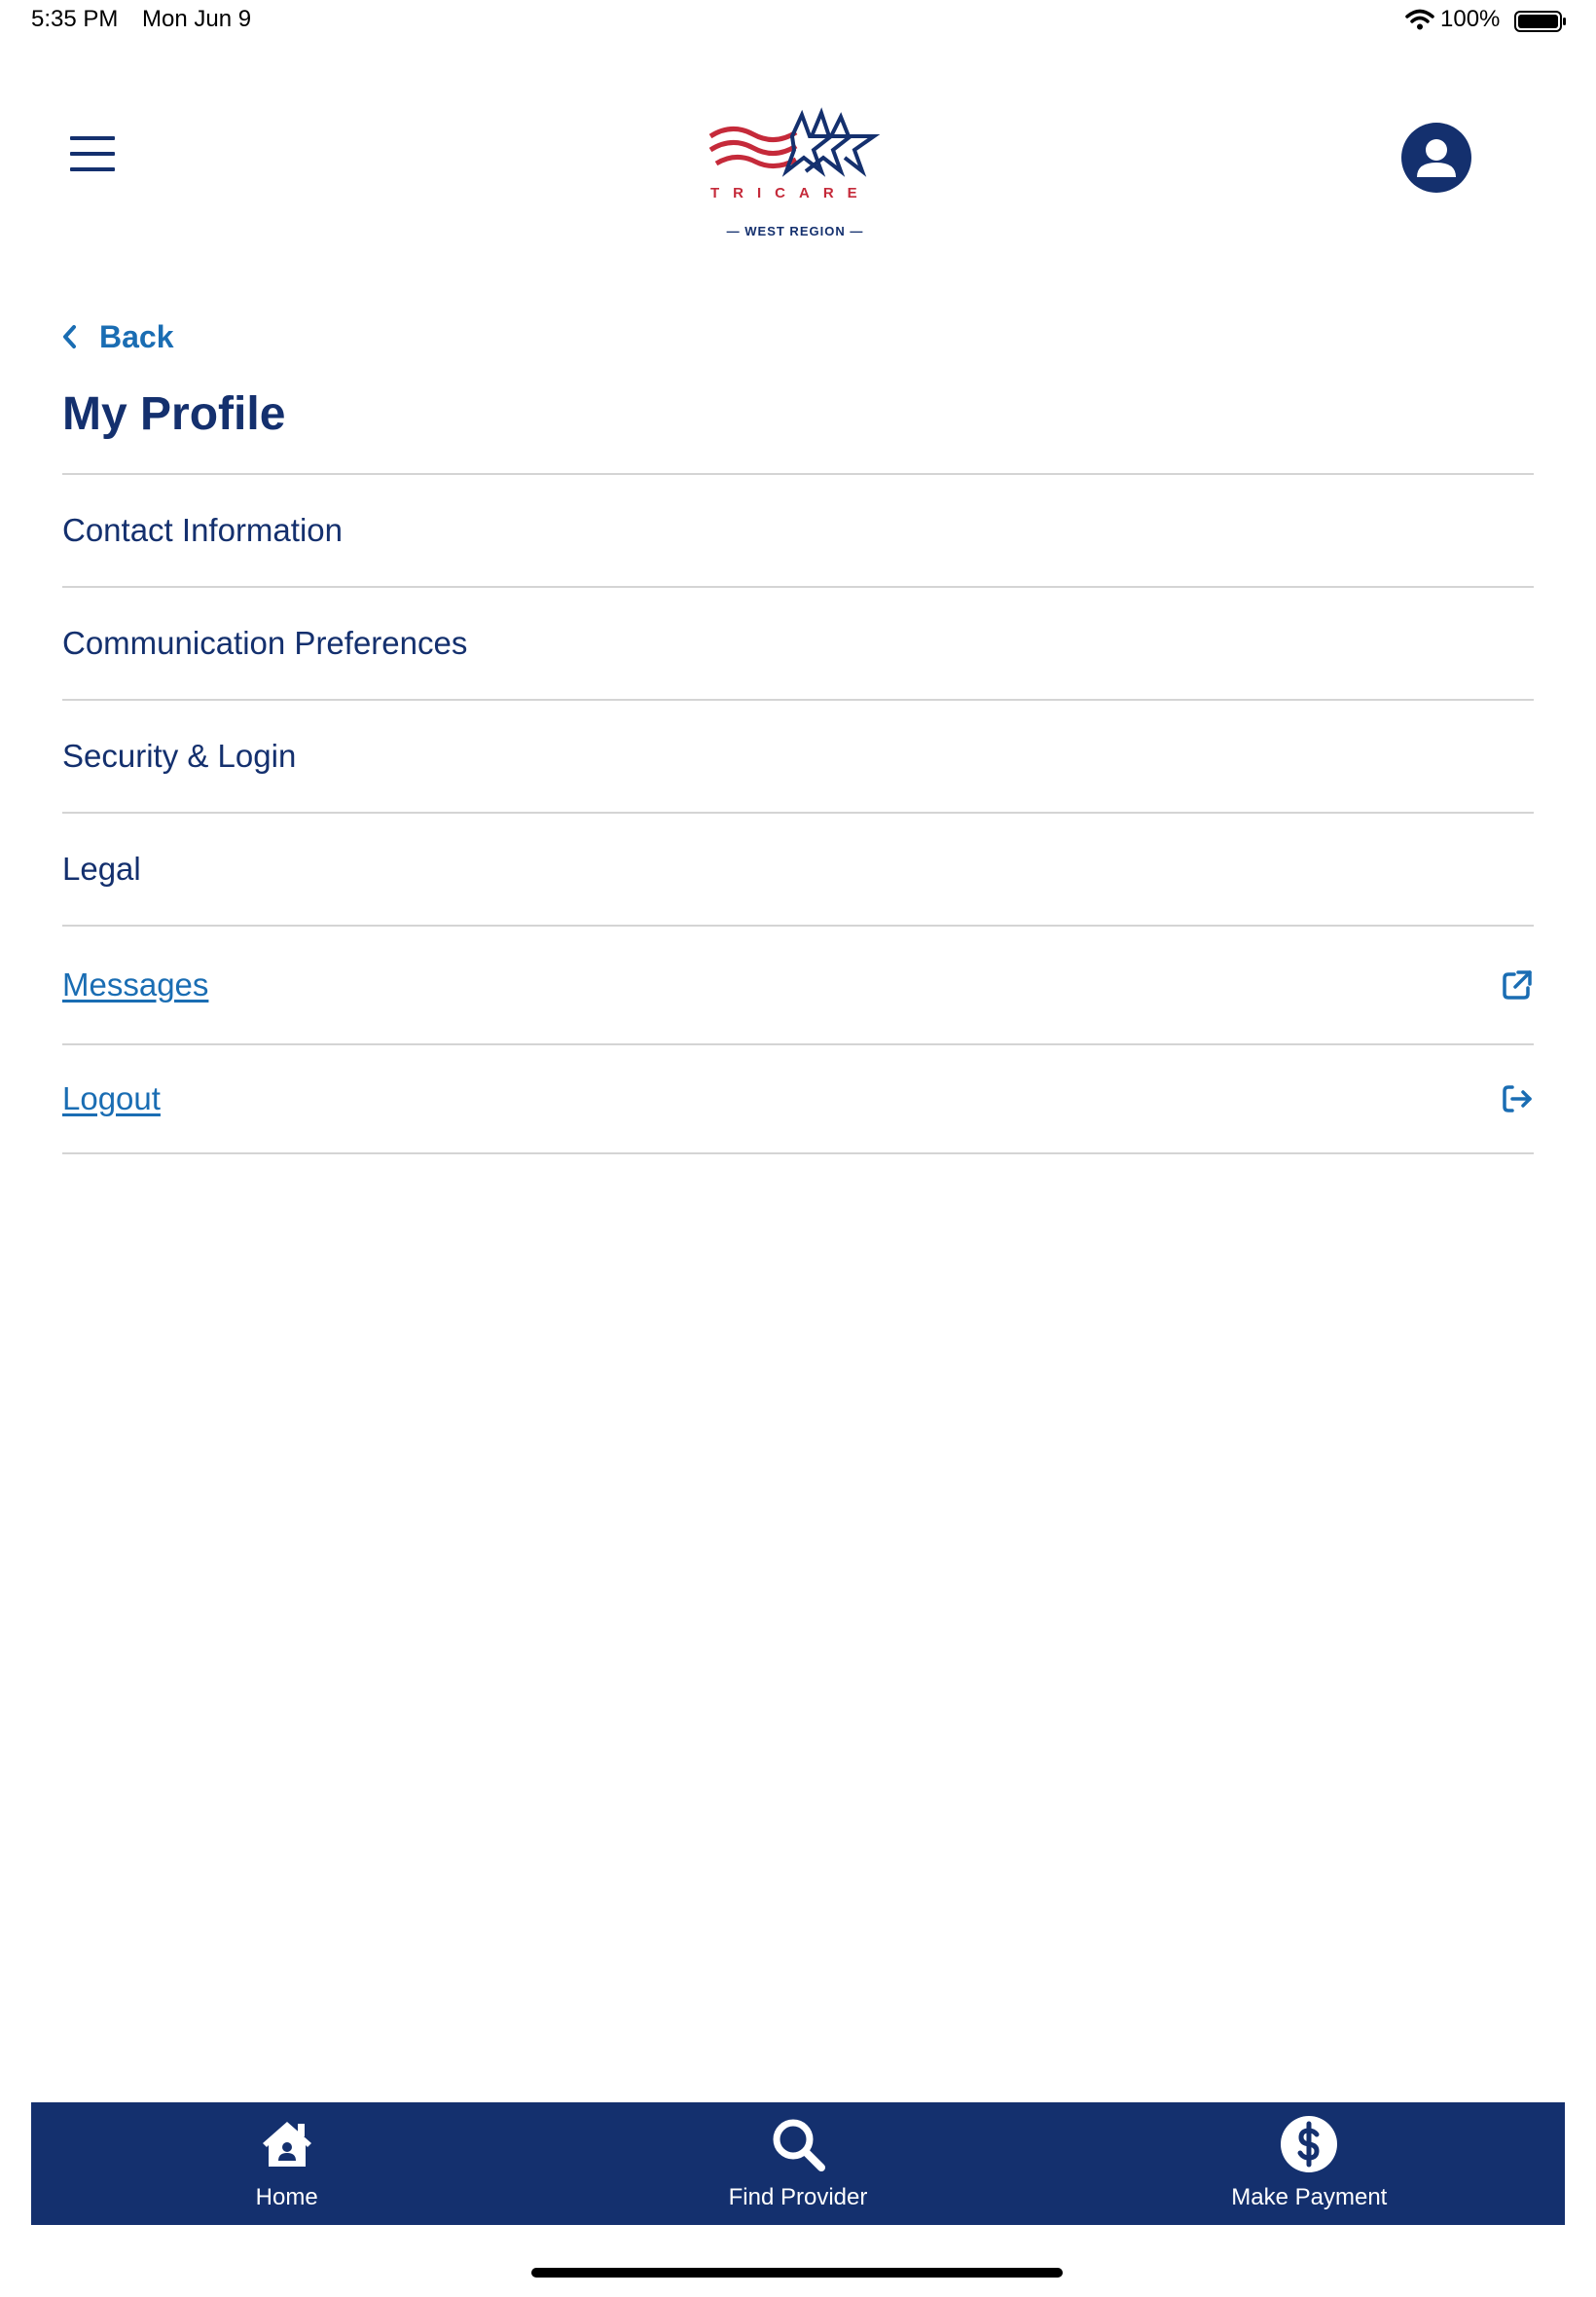 The image size is (1596, 2297). What do you see at coordinates (798, 868) in the screenshot?
I see `menu-item-legal: Legal` at bounding box center [798, 868].